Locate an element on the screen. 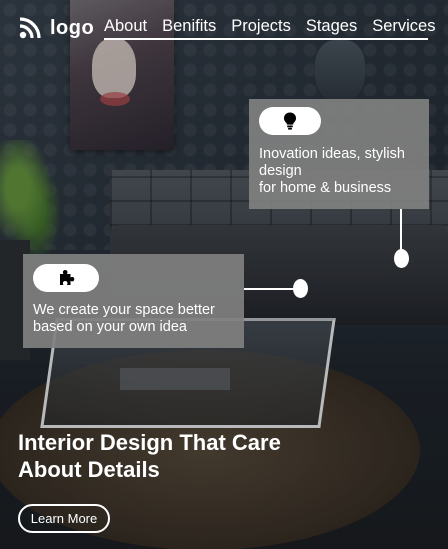  nav-projects: Projects is located at coordinates (265, 26).